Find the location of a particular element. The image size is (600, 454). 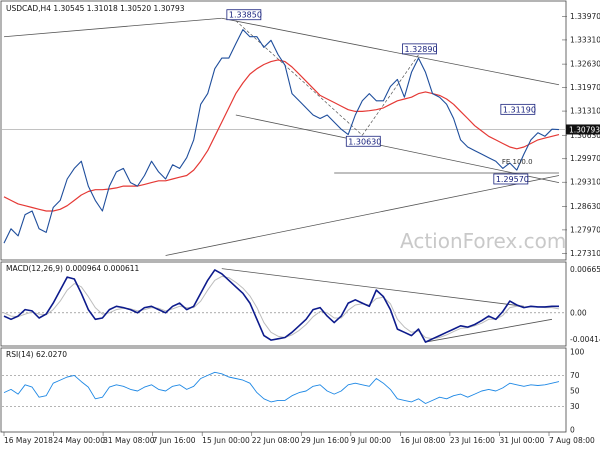

price-y-tick-label: 1.29310 is located at coordinates (585, 182).